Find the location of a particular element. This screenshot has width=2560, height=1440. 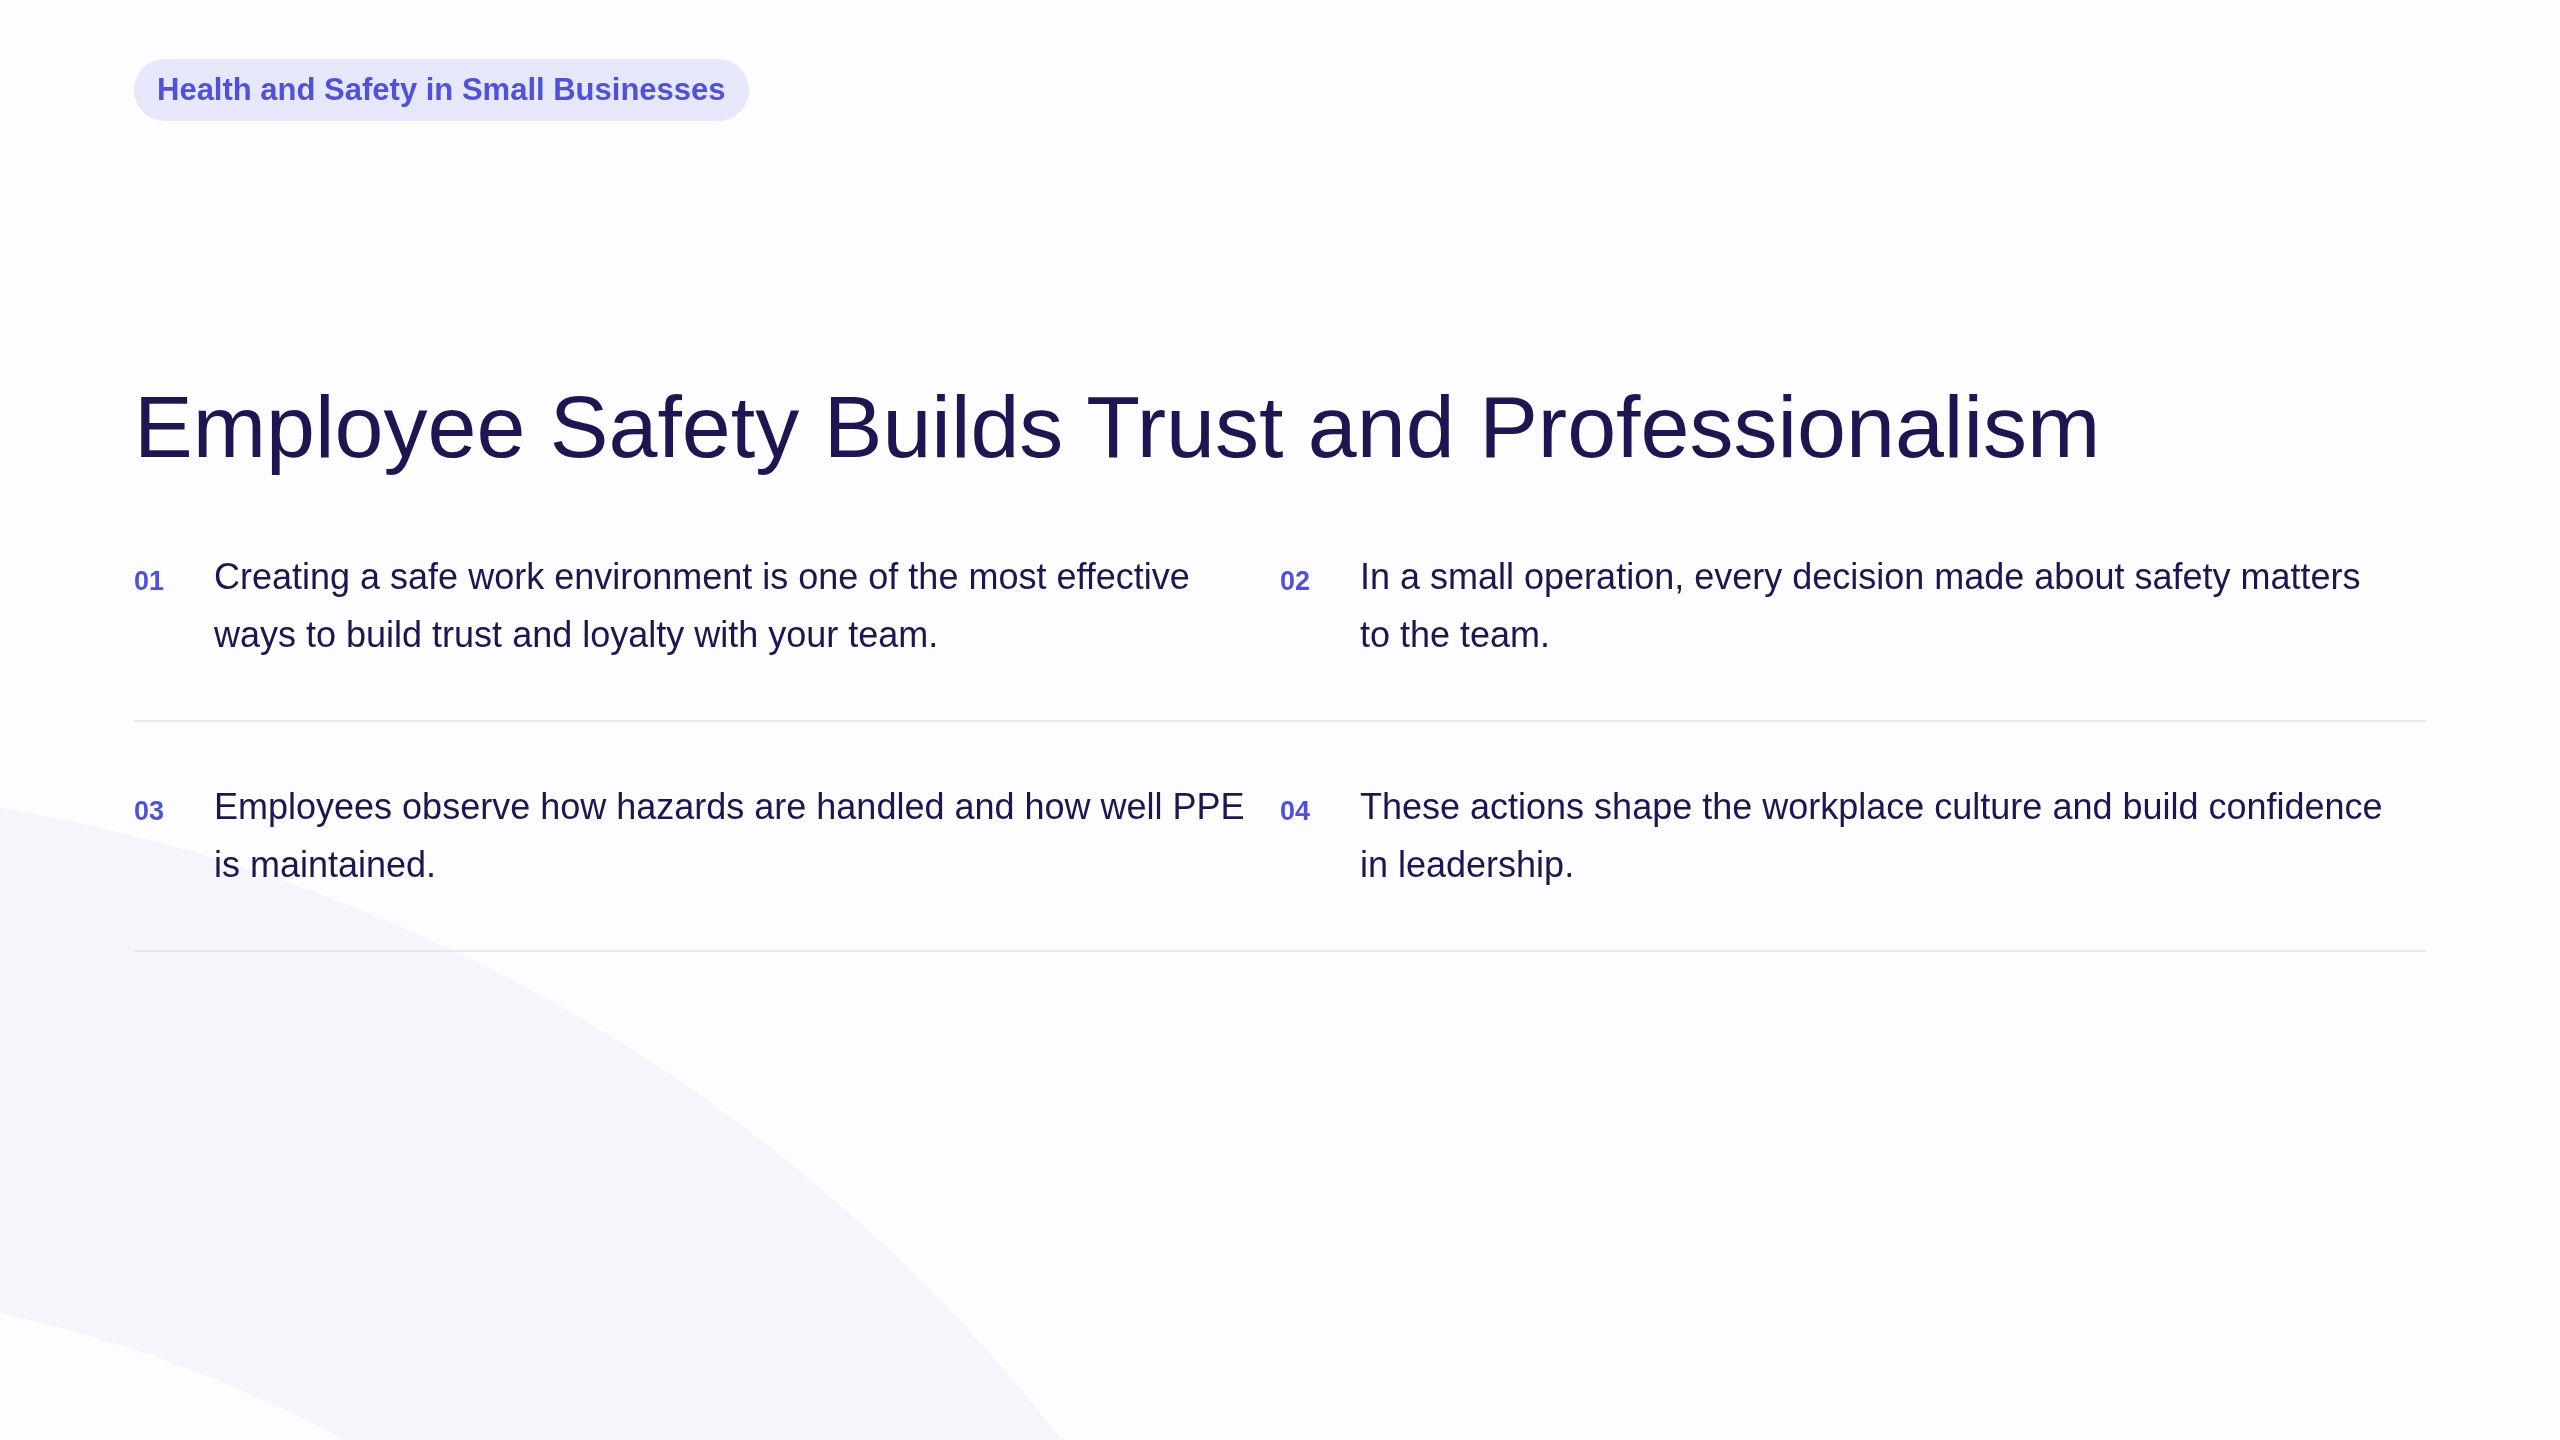

item-text: These actions shape the workplace culture and build confidence in leadership. is located at coordinates (1872, 835).